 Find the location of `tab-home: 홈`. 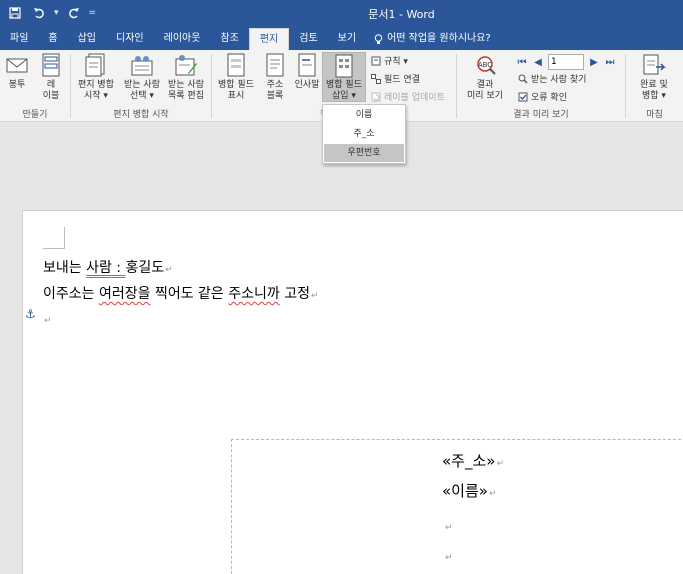

tab-home: 홈 is located at coordinates (52, 39).